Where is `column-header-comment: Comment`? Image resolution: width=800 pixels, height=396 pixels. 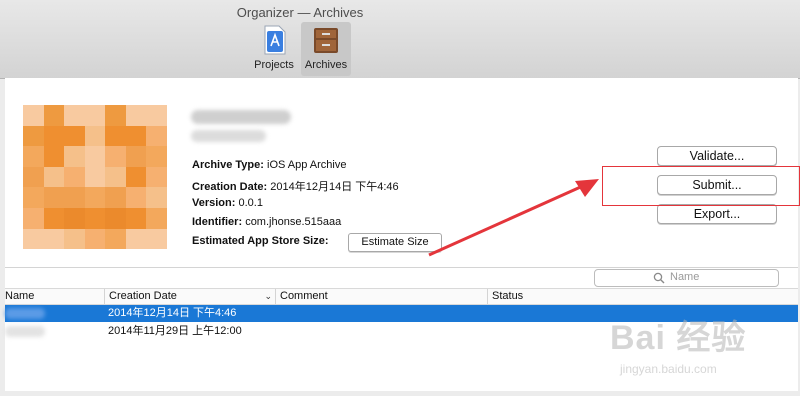 column-header-comment: Comment is located at coordinates (381, 296).